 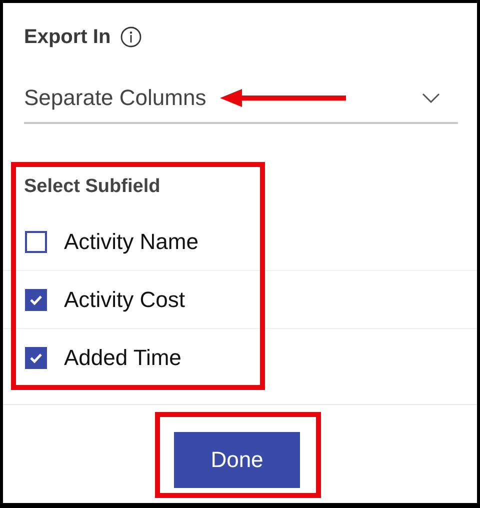 I want to click on select-subfield-heading: Select Subfield, so click(x=92, y=187).